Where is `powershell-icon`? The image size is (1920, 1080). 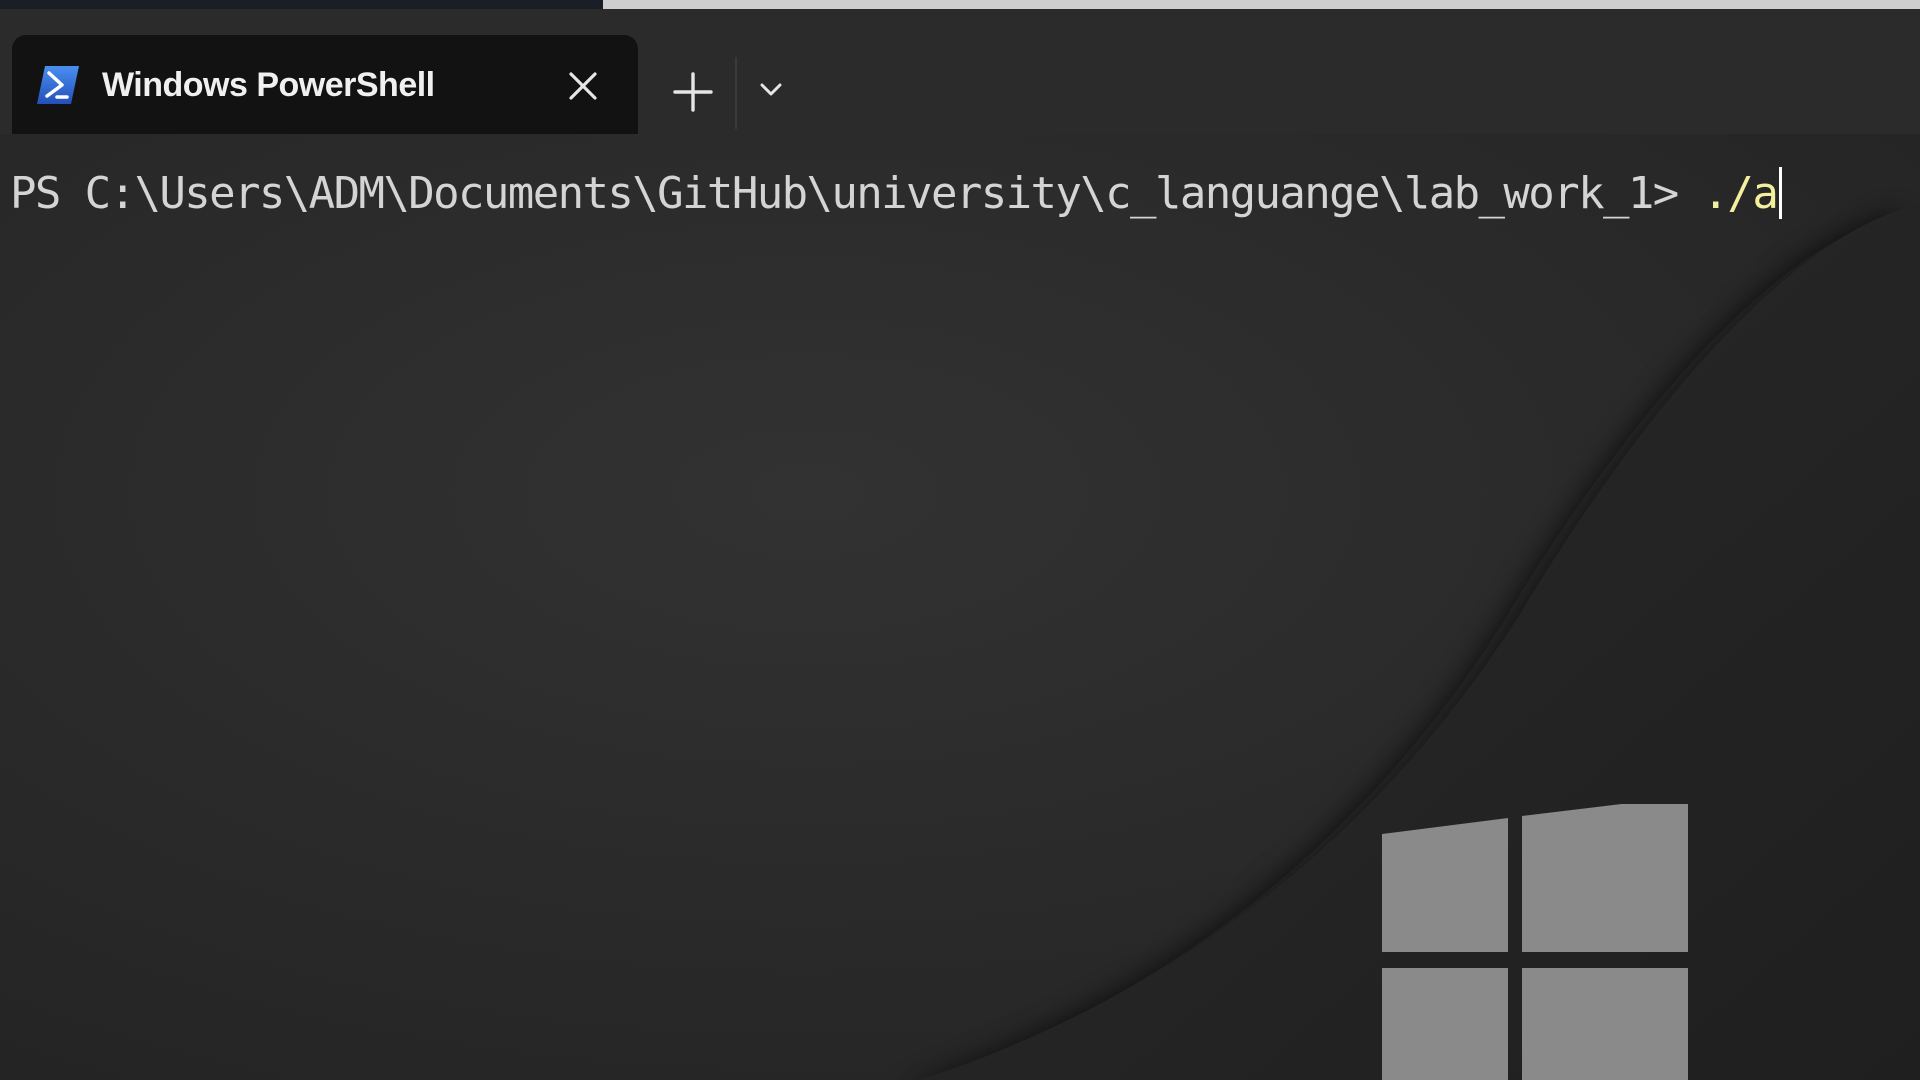
powershell-icon is located at coordinates (58, 85).